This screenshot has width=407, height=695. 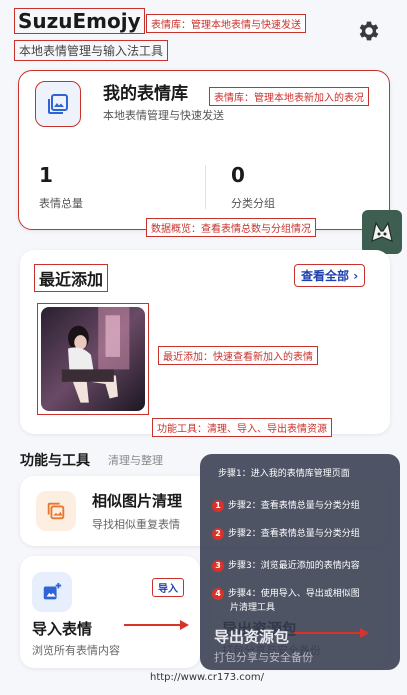 What do you see at coordinates (289, 96) in the screenshot?
I see `library-annotation: 表情库：管理本地表新加入的表况` at bounding box center [289, 96].